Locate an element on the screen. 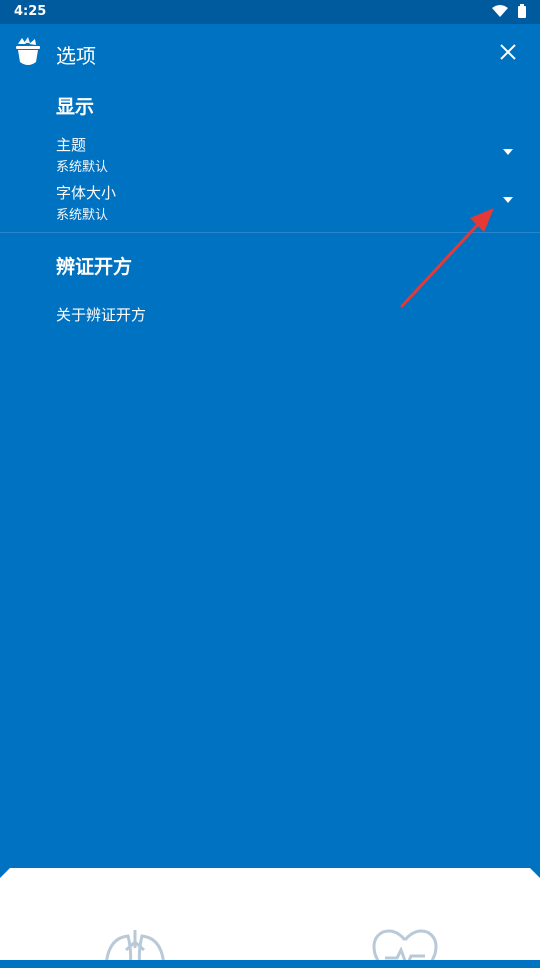  heartbeat-icon is located at coordinates (405, 944).